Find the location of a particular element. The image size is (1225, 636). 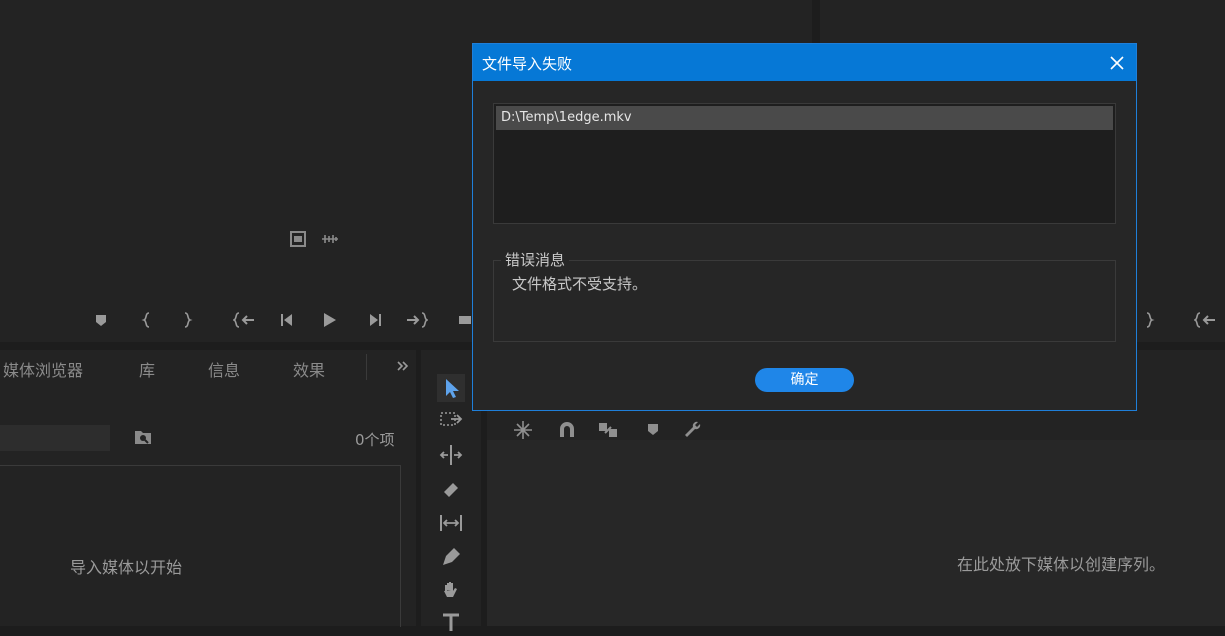

dialog-titlebar: 文件导入失败 is located at coordinates (804, 62).